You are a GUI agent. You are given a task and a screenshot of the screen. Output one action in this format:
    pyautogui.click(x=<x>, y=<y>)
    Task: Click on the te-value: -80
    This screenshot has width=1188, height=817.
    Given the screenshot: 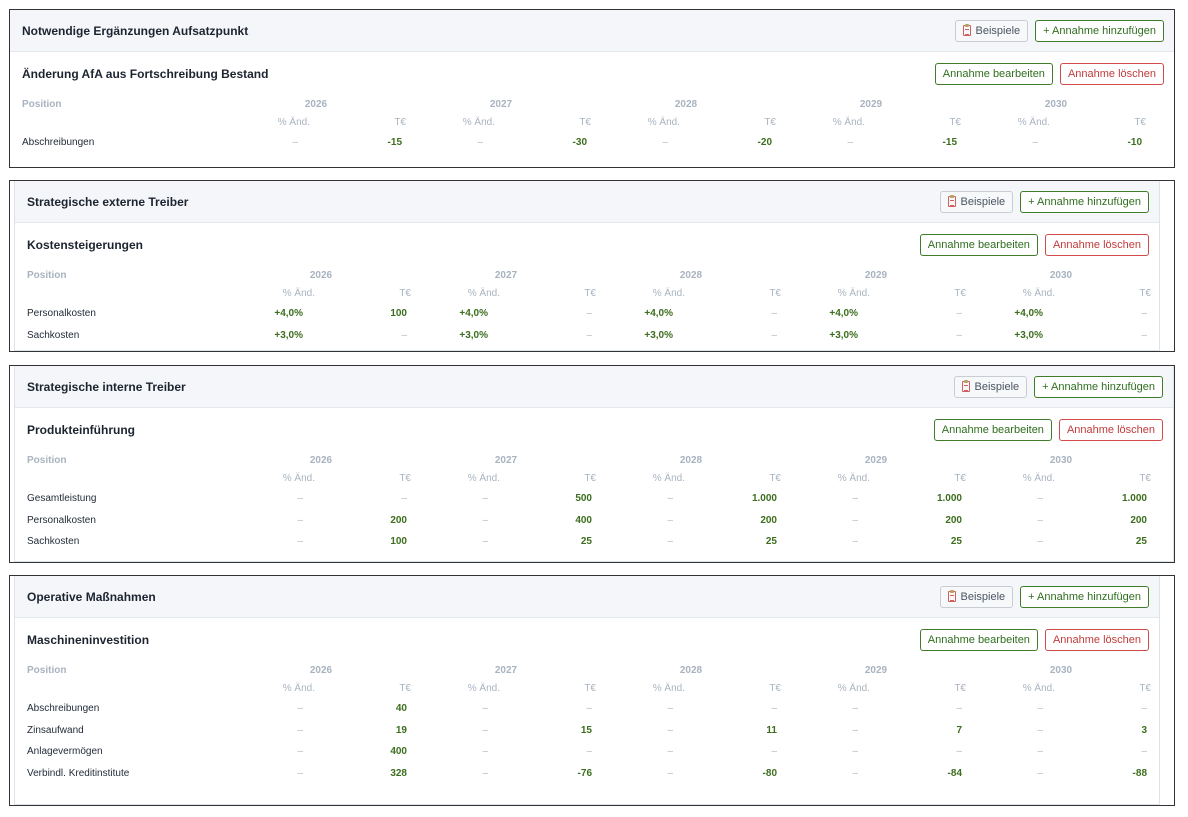 What is the action you would take?
    pyautogui.click(x=769, y=773)
    